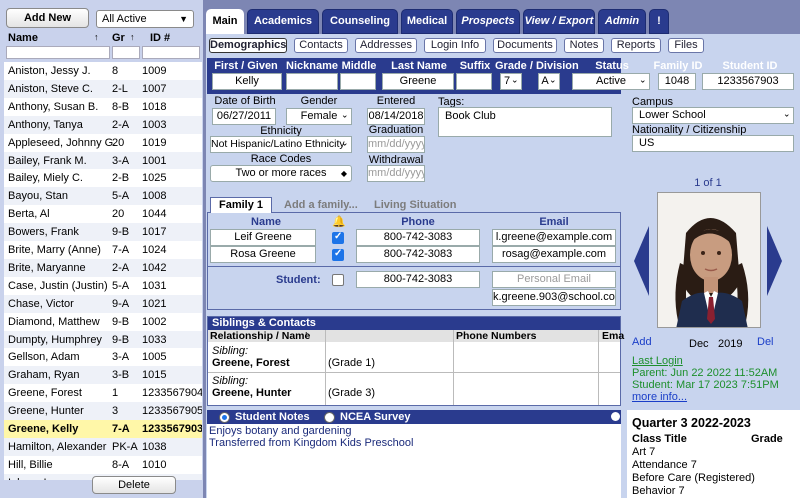  I want to click on division-select: A, so click(549, 81).